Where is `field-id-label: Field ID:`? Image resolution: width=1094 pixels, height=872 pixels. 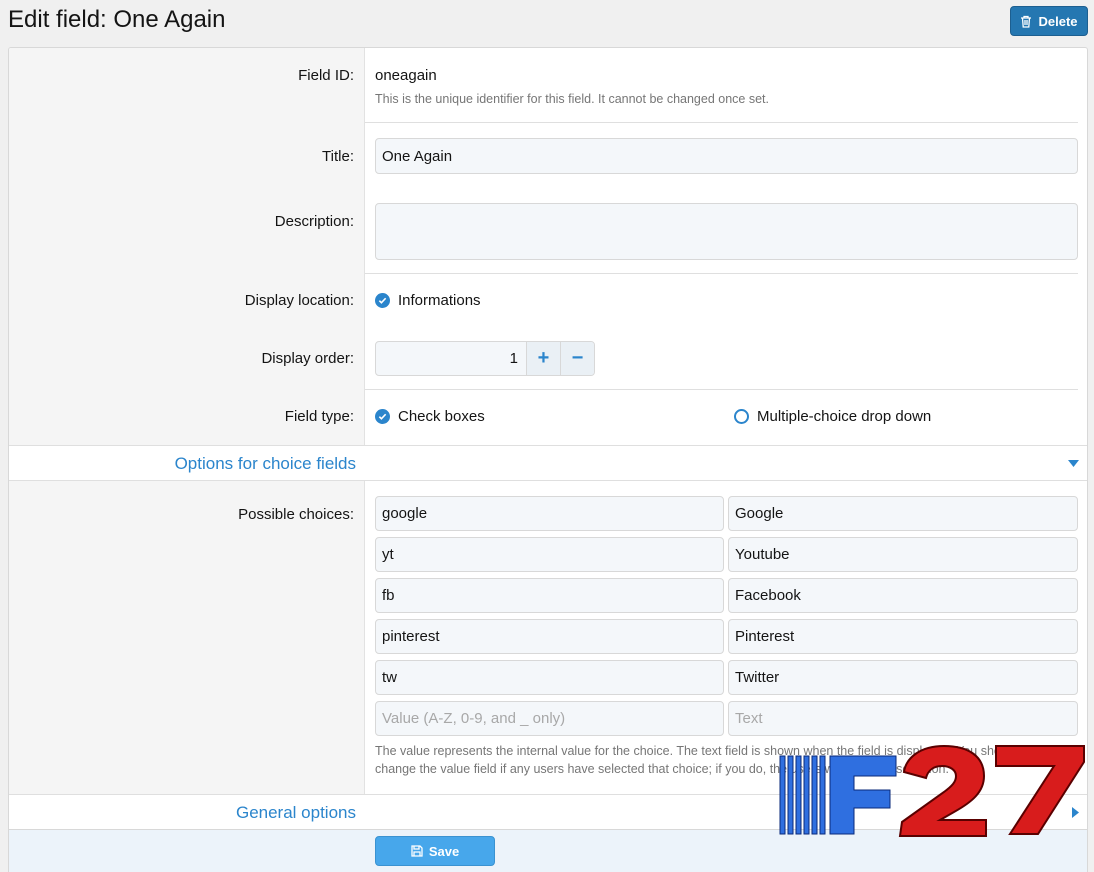 field-id-label: Field ID: is located at coordinates (326, 75).